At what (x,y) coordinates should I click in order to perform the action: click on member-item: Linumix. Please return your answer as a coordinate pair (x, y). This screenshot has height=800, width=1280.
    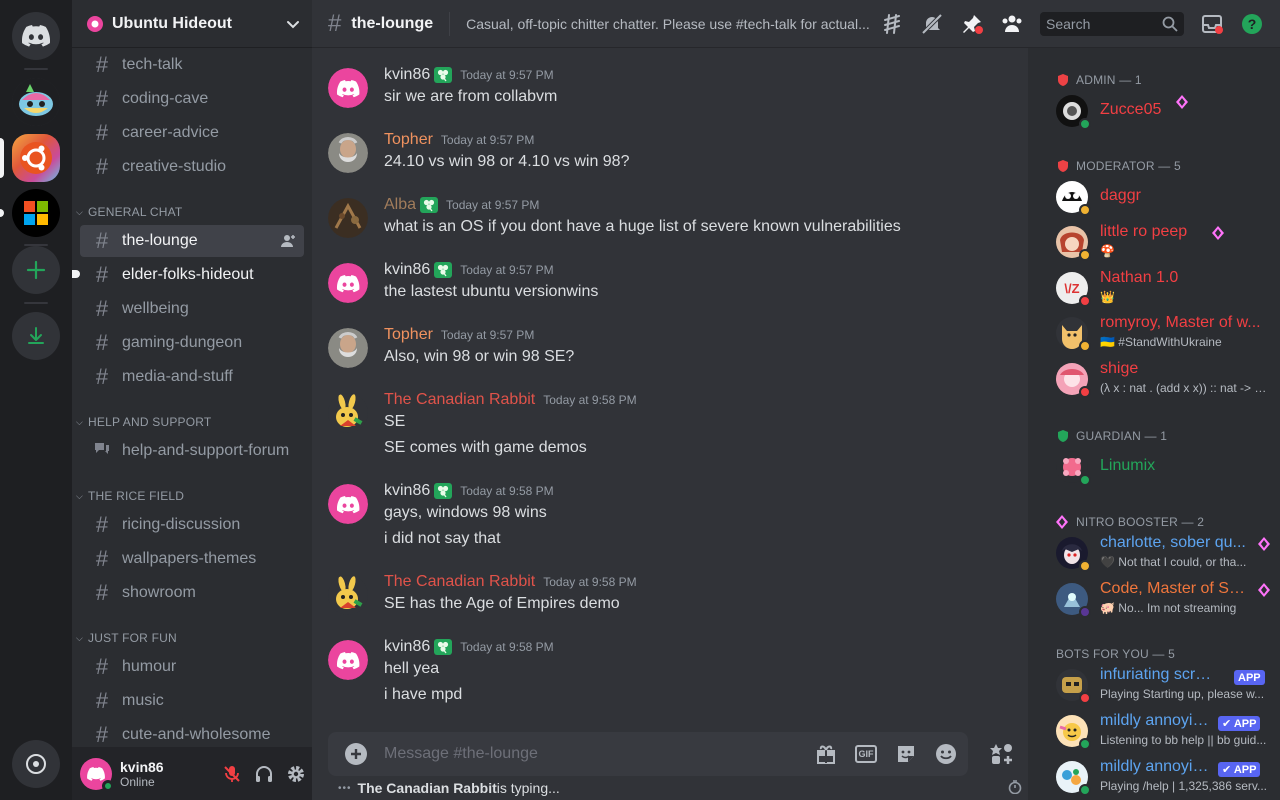
    Looking at the image, I should click on (1160, 467).